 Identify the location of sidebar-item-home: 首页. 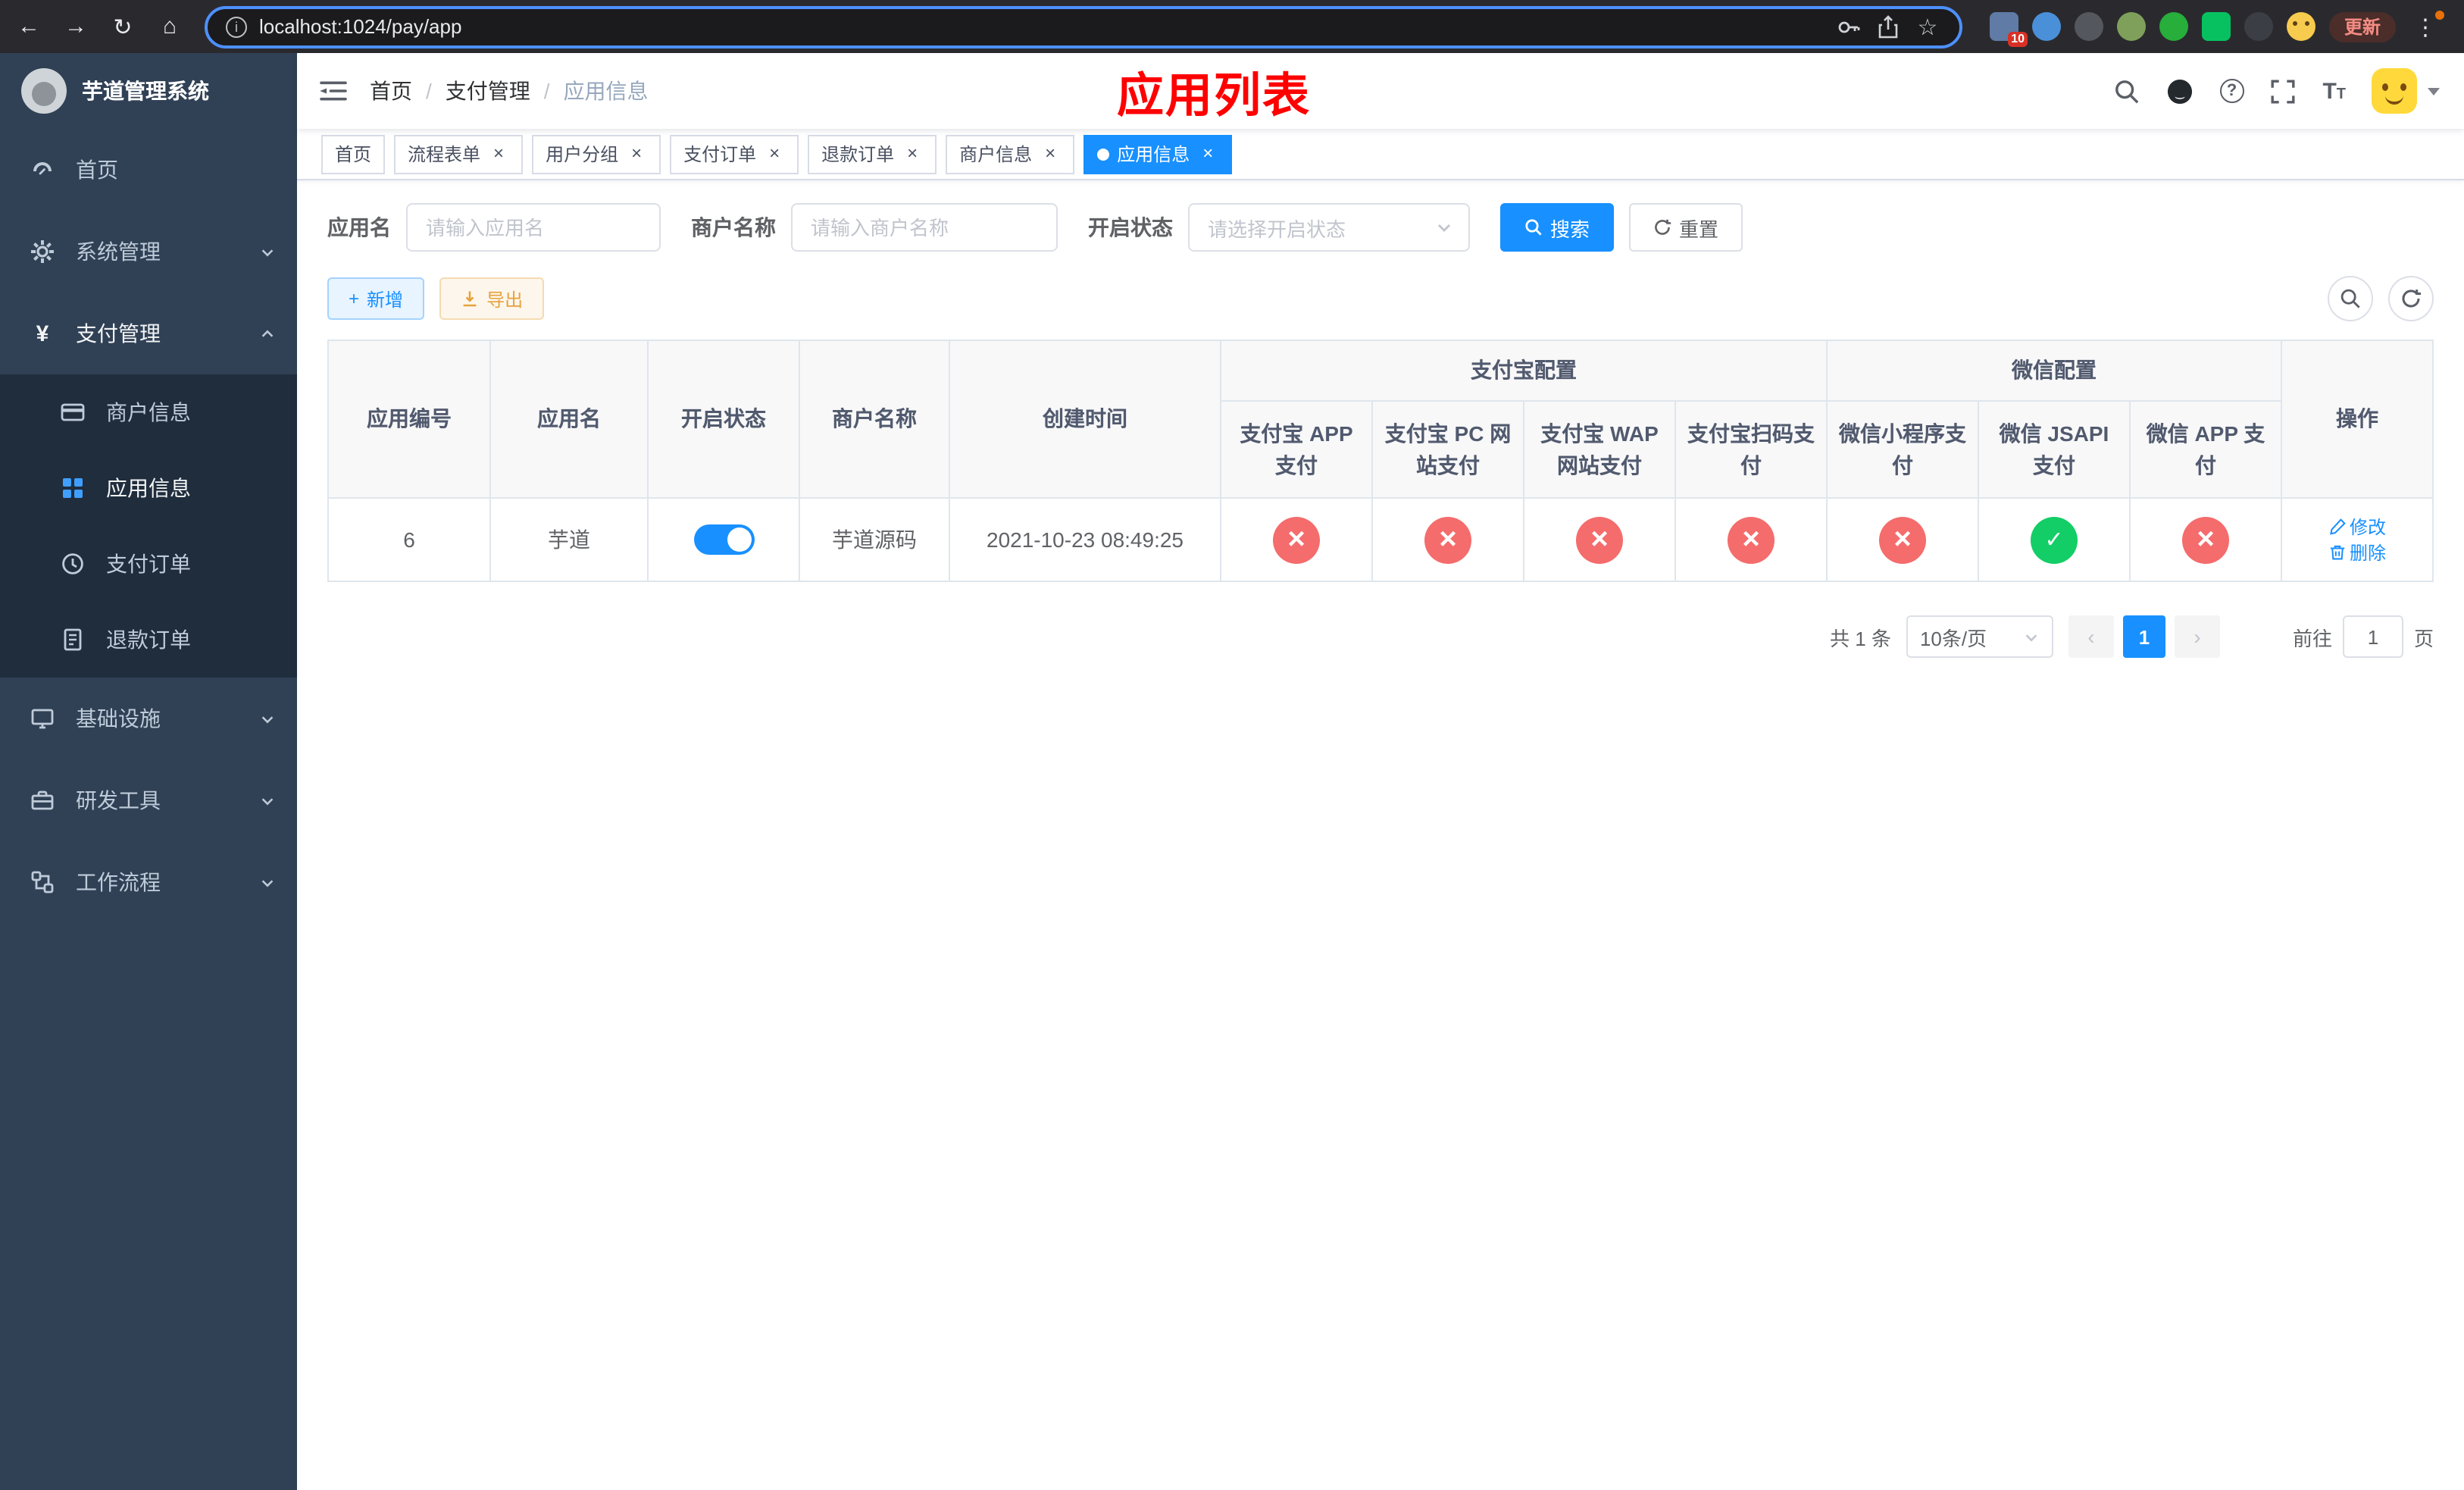
(148, 170).